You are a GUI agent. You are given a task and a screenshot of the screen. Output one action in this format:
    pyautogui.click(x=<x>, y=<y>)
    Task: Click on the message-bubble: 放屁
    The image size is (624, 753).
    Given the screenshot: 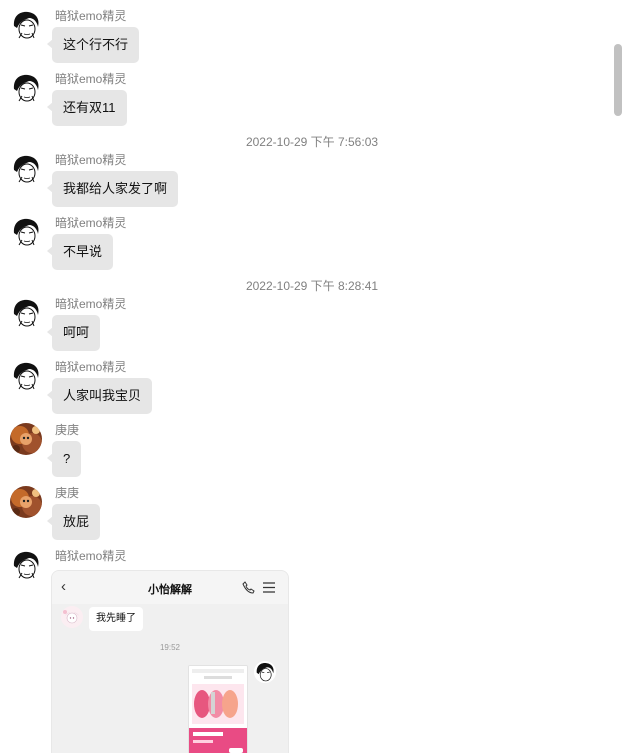 What is the action you would take?
    pyautogui.click(x=73, y=522)
    